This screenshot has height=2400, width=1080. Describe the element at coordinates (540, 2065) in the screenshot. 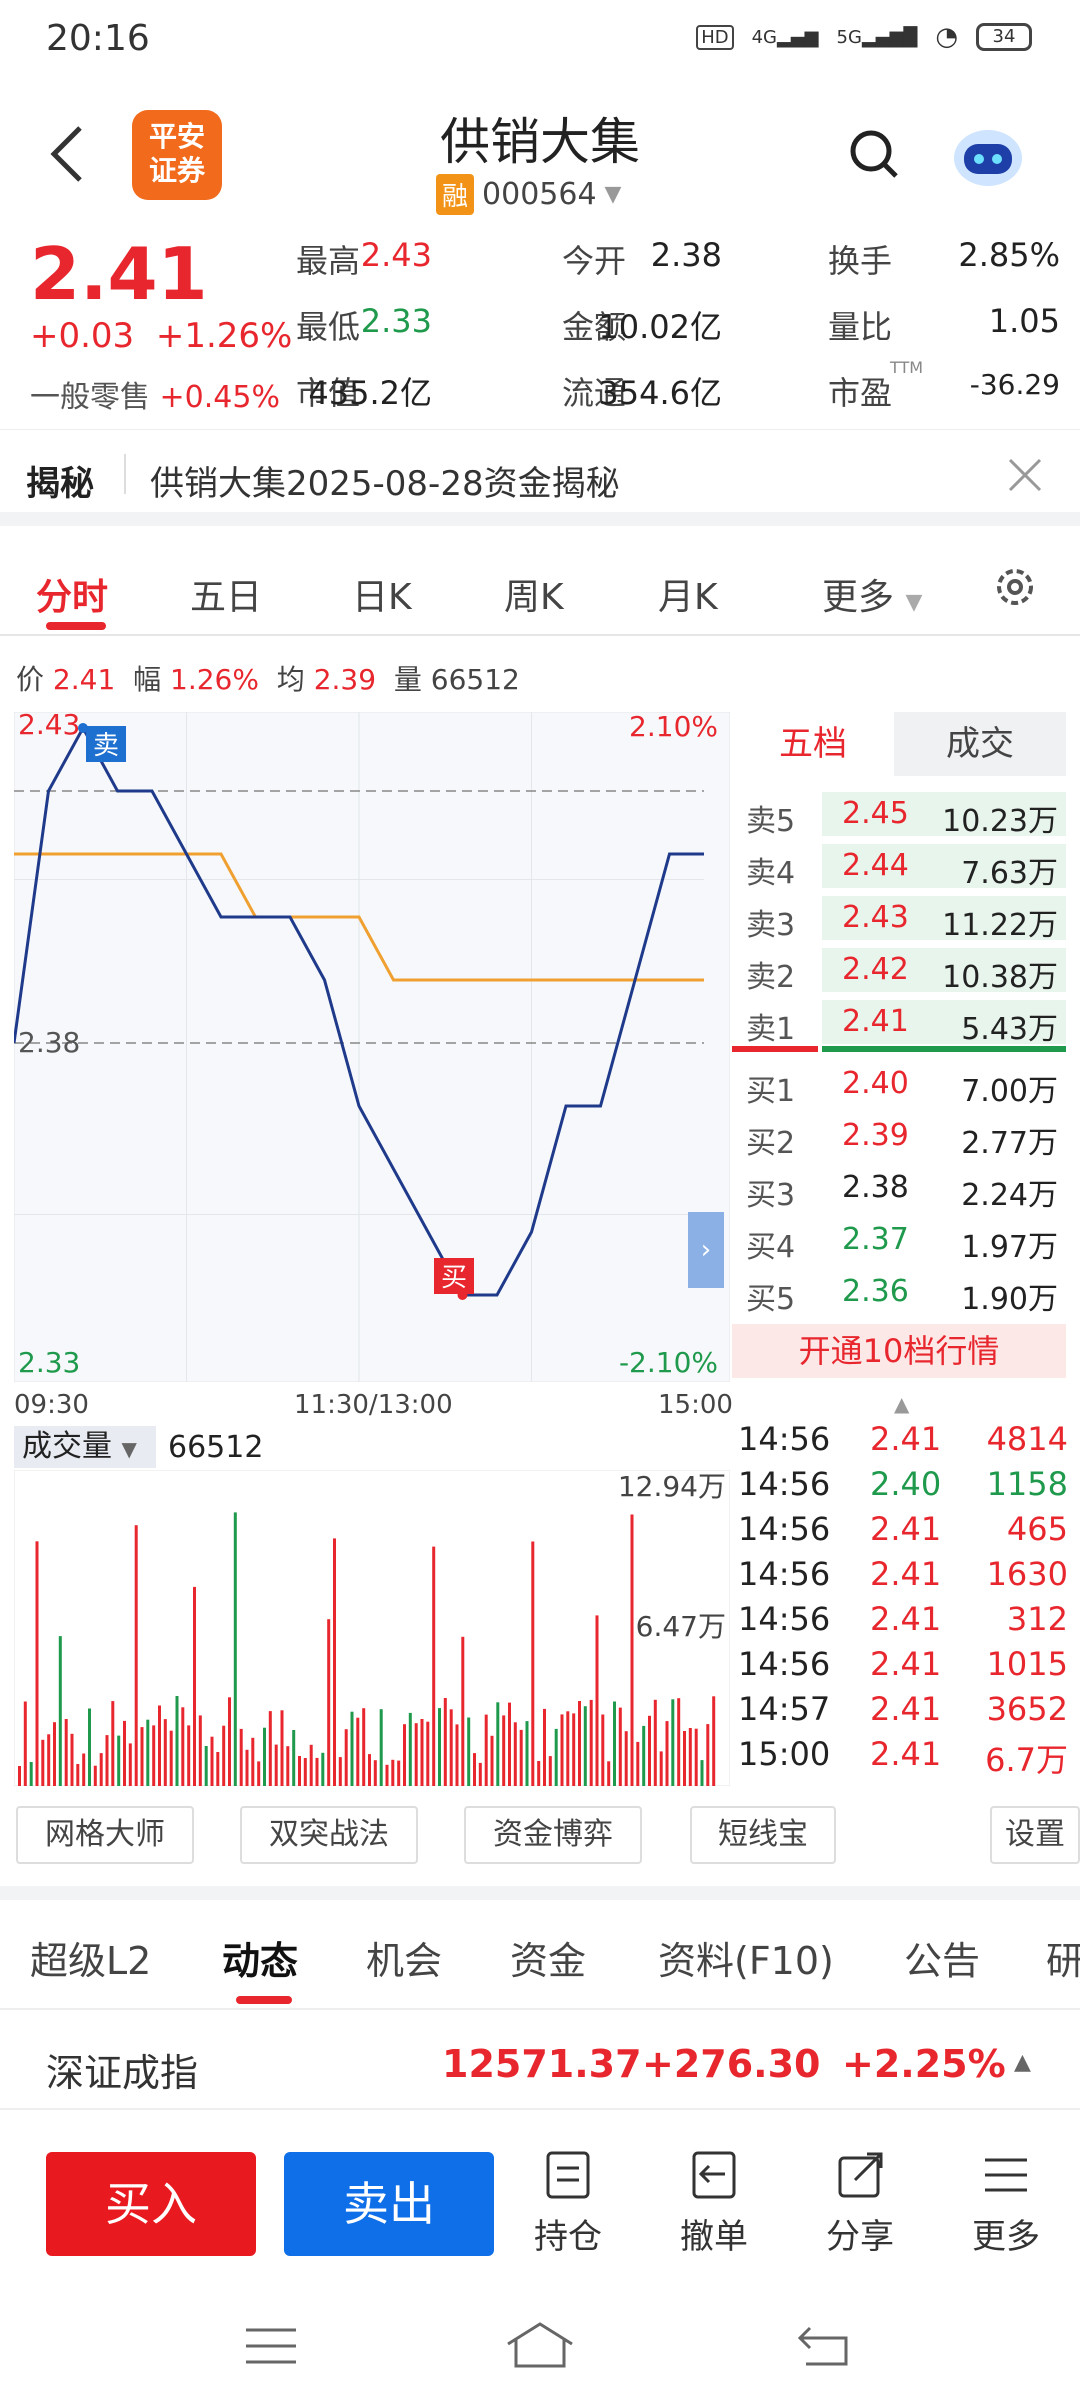

I see `index-ticker: 深证成指 12571.37 +276.30 +2.25% ▲` at that location.